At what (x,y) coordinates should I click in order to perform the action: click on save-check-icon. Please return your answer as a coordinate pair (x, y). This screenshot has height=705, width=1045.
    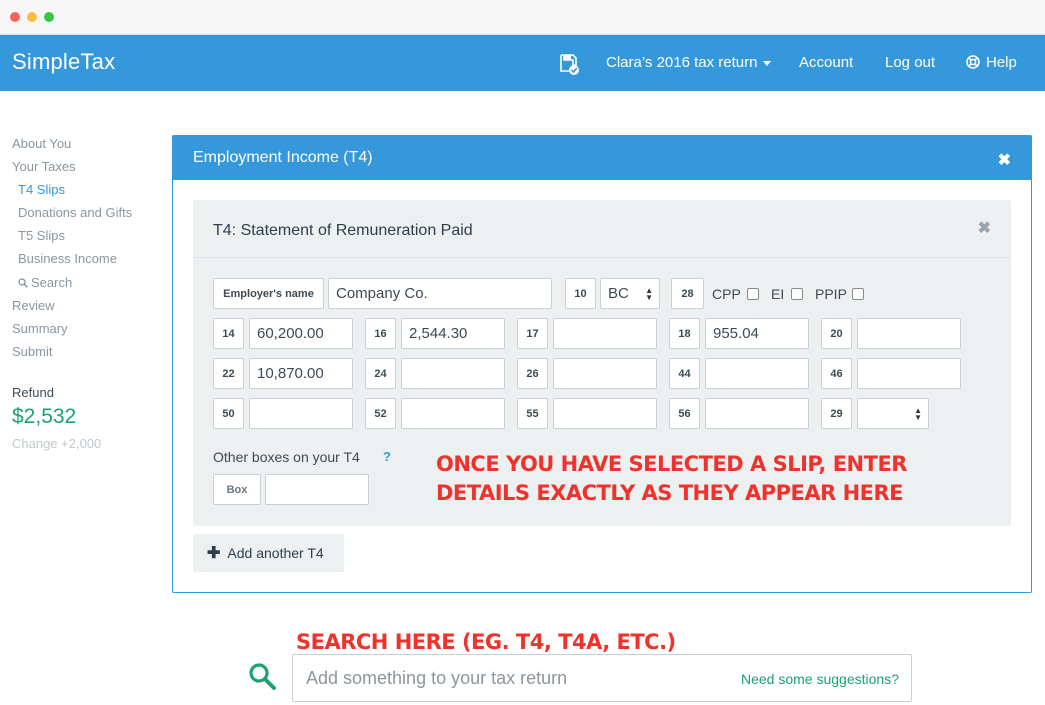
    Looking at the image, I should click on (570, 65).